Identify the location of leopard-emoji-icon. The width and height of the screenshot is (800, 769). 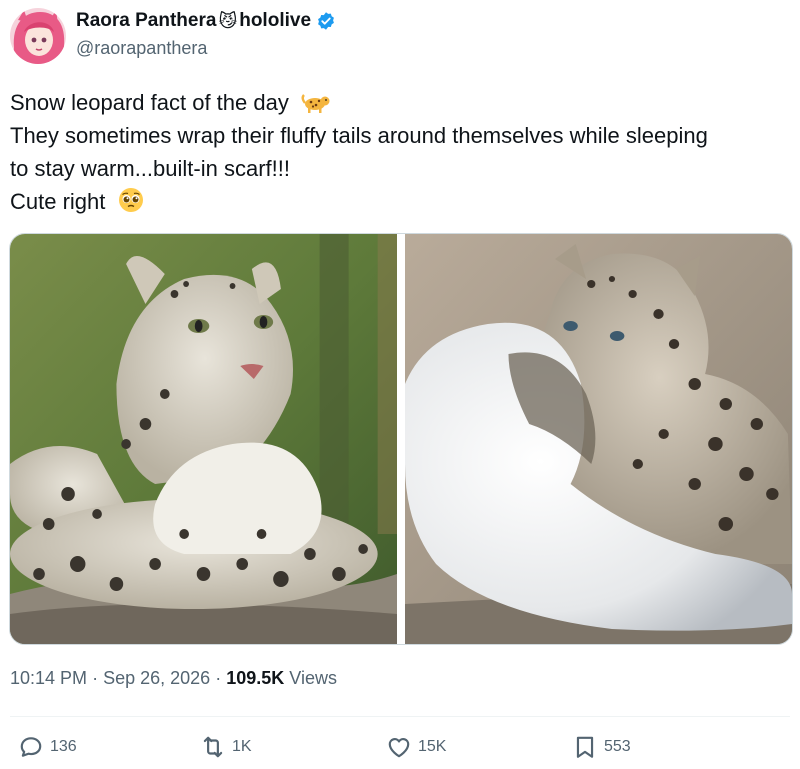
(315, 103).